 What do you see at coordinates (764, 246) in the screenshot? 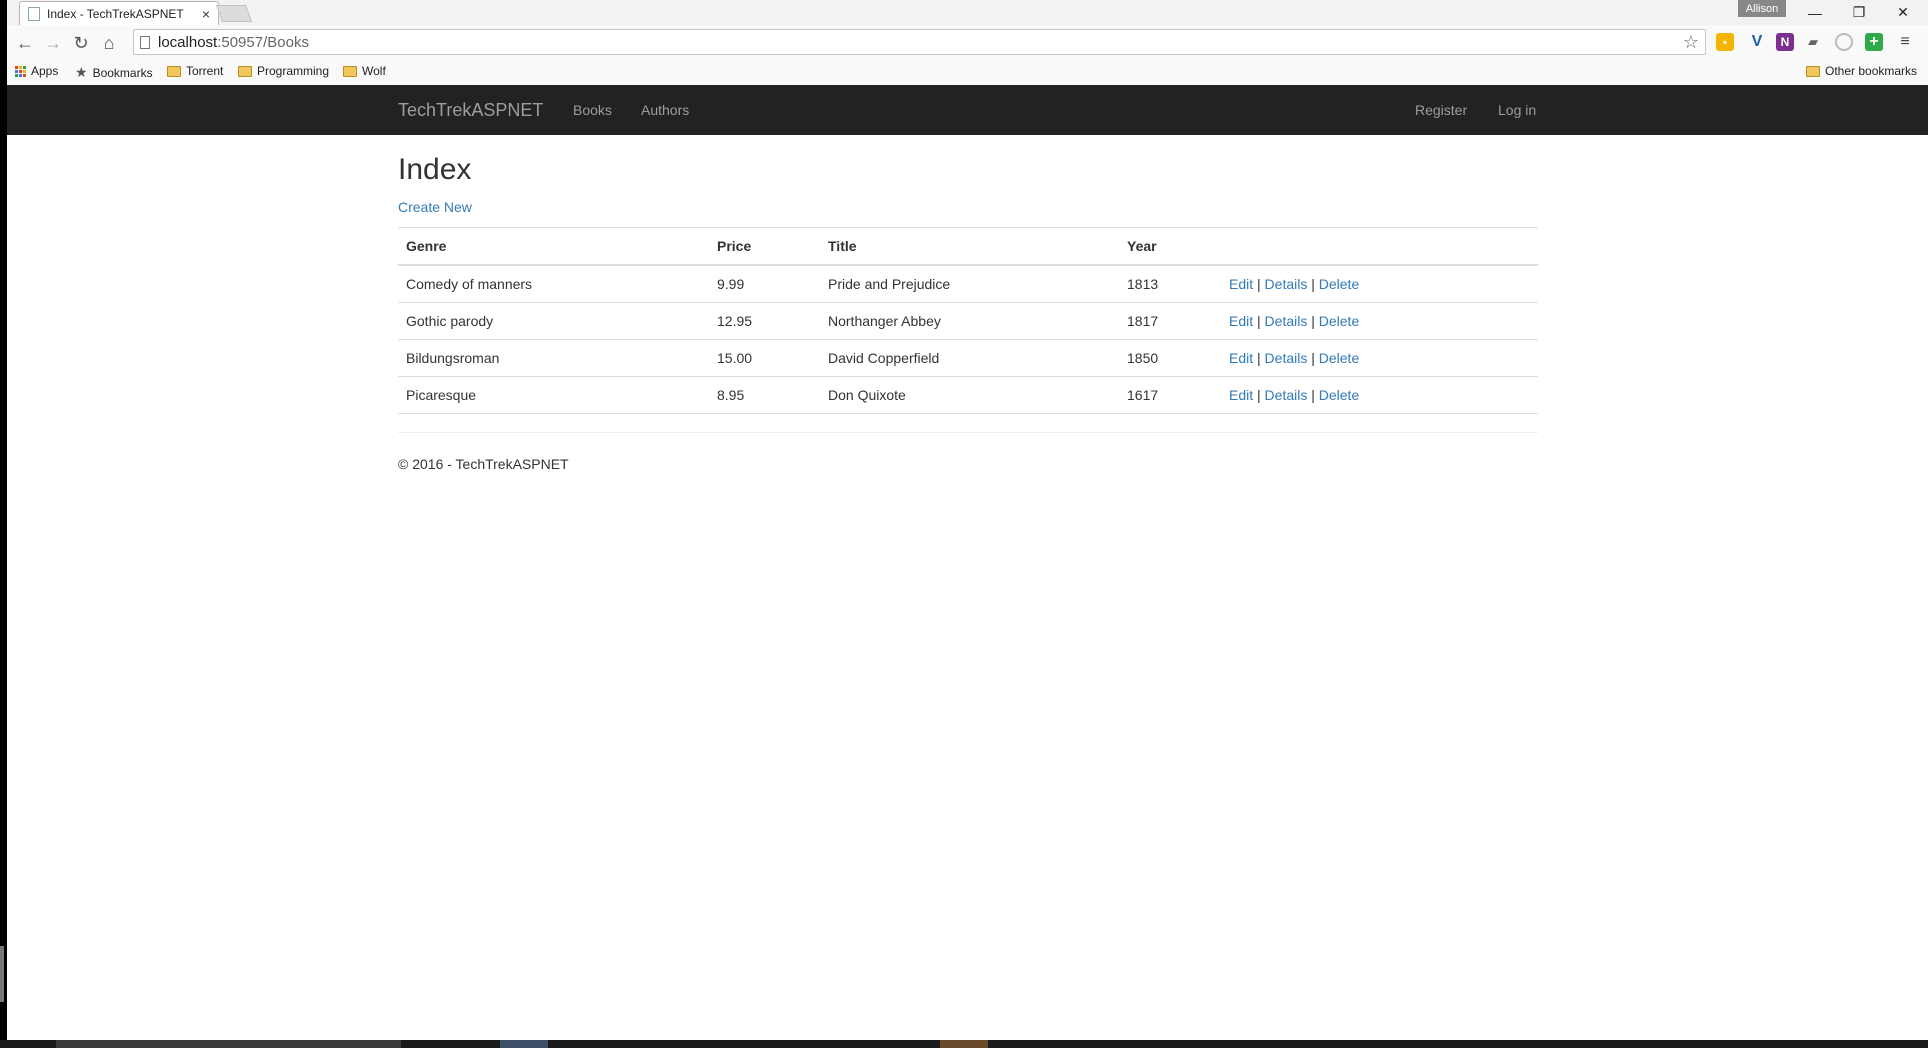
I see `column-header-price: Price` at bounding box center [764, 246].